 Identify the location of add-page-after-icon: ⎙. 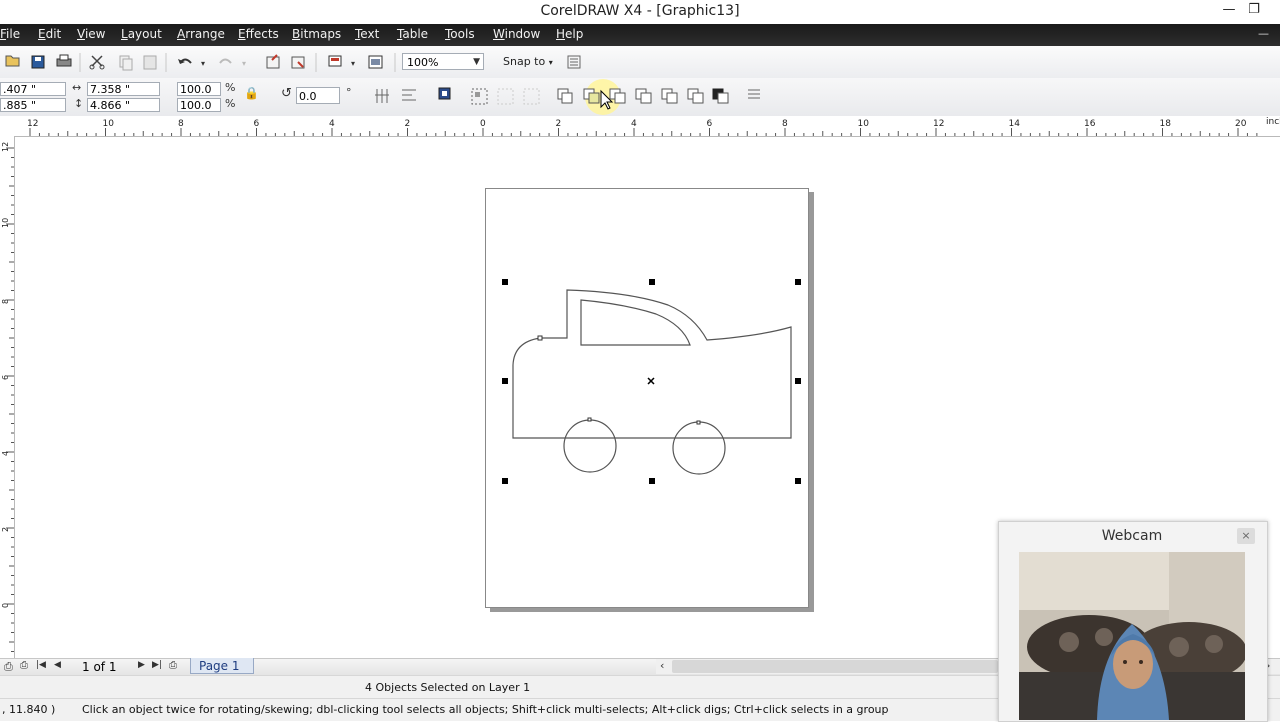
(173, 665).